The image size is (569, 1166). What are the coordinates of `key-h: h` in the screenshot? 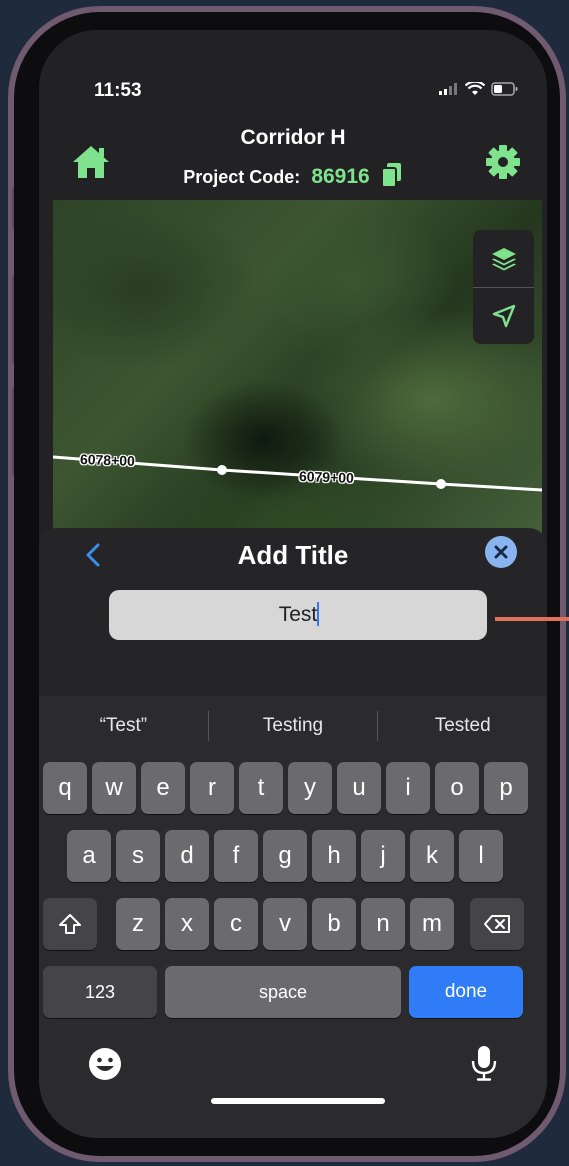 It's located at (334, 856).